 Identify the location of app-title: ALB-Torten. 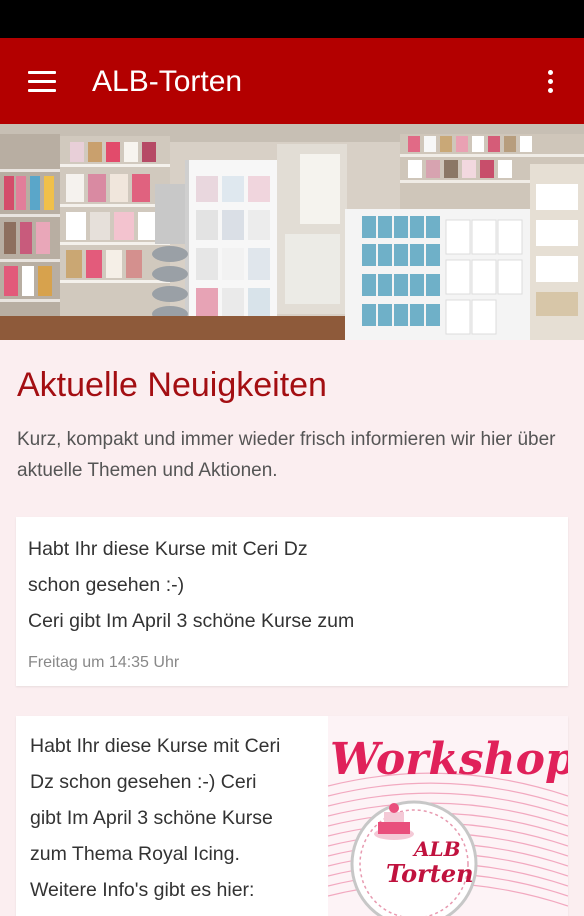
(167, 81).